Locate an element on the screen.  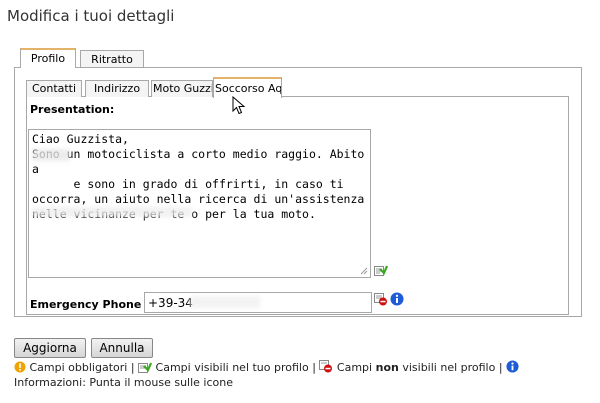
visible-in-profile-icon is located at coordinates (381, 270).